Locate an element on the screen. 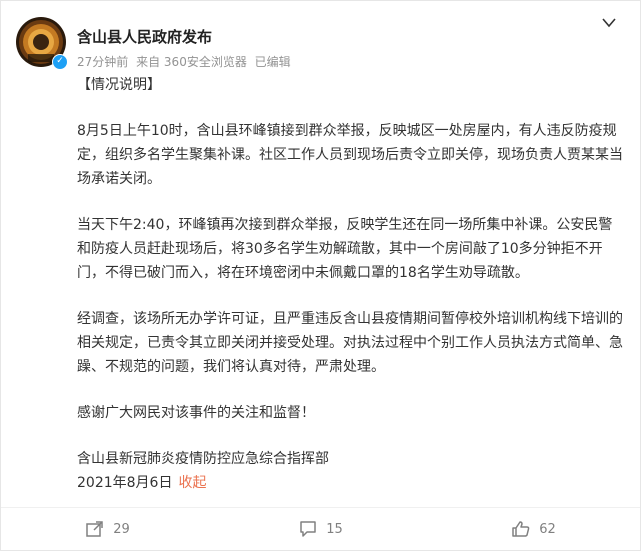 The width and height of the screenshot is (641, 551). action-bar: 29 15 62 is located at coordinates (320, 529).